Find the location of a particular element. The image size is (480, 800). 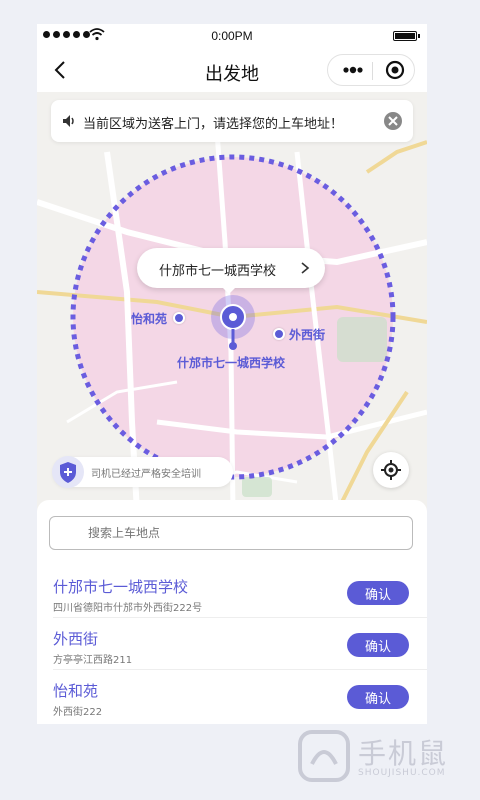

map-pin-yiheyuan is located at coordinates (179, 318).